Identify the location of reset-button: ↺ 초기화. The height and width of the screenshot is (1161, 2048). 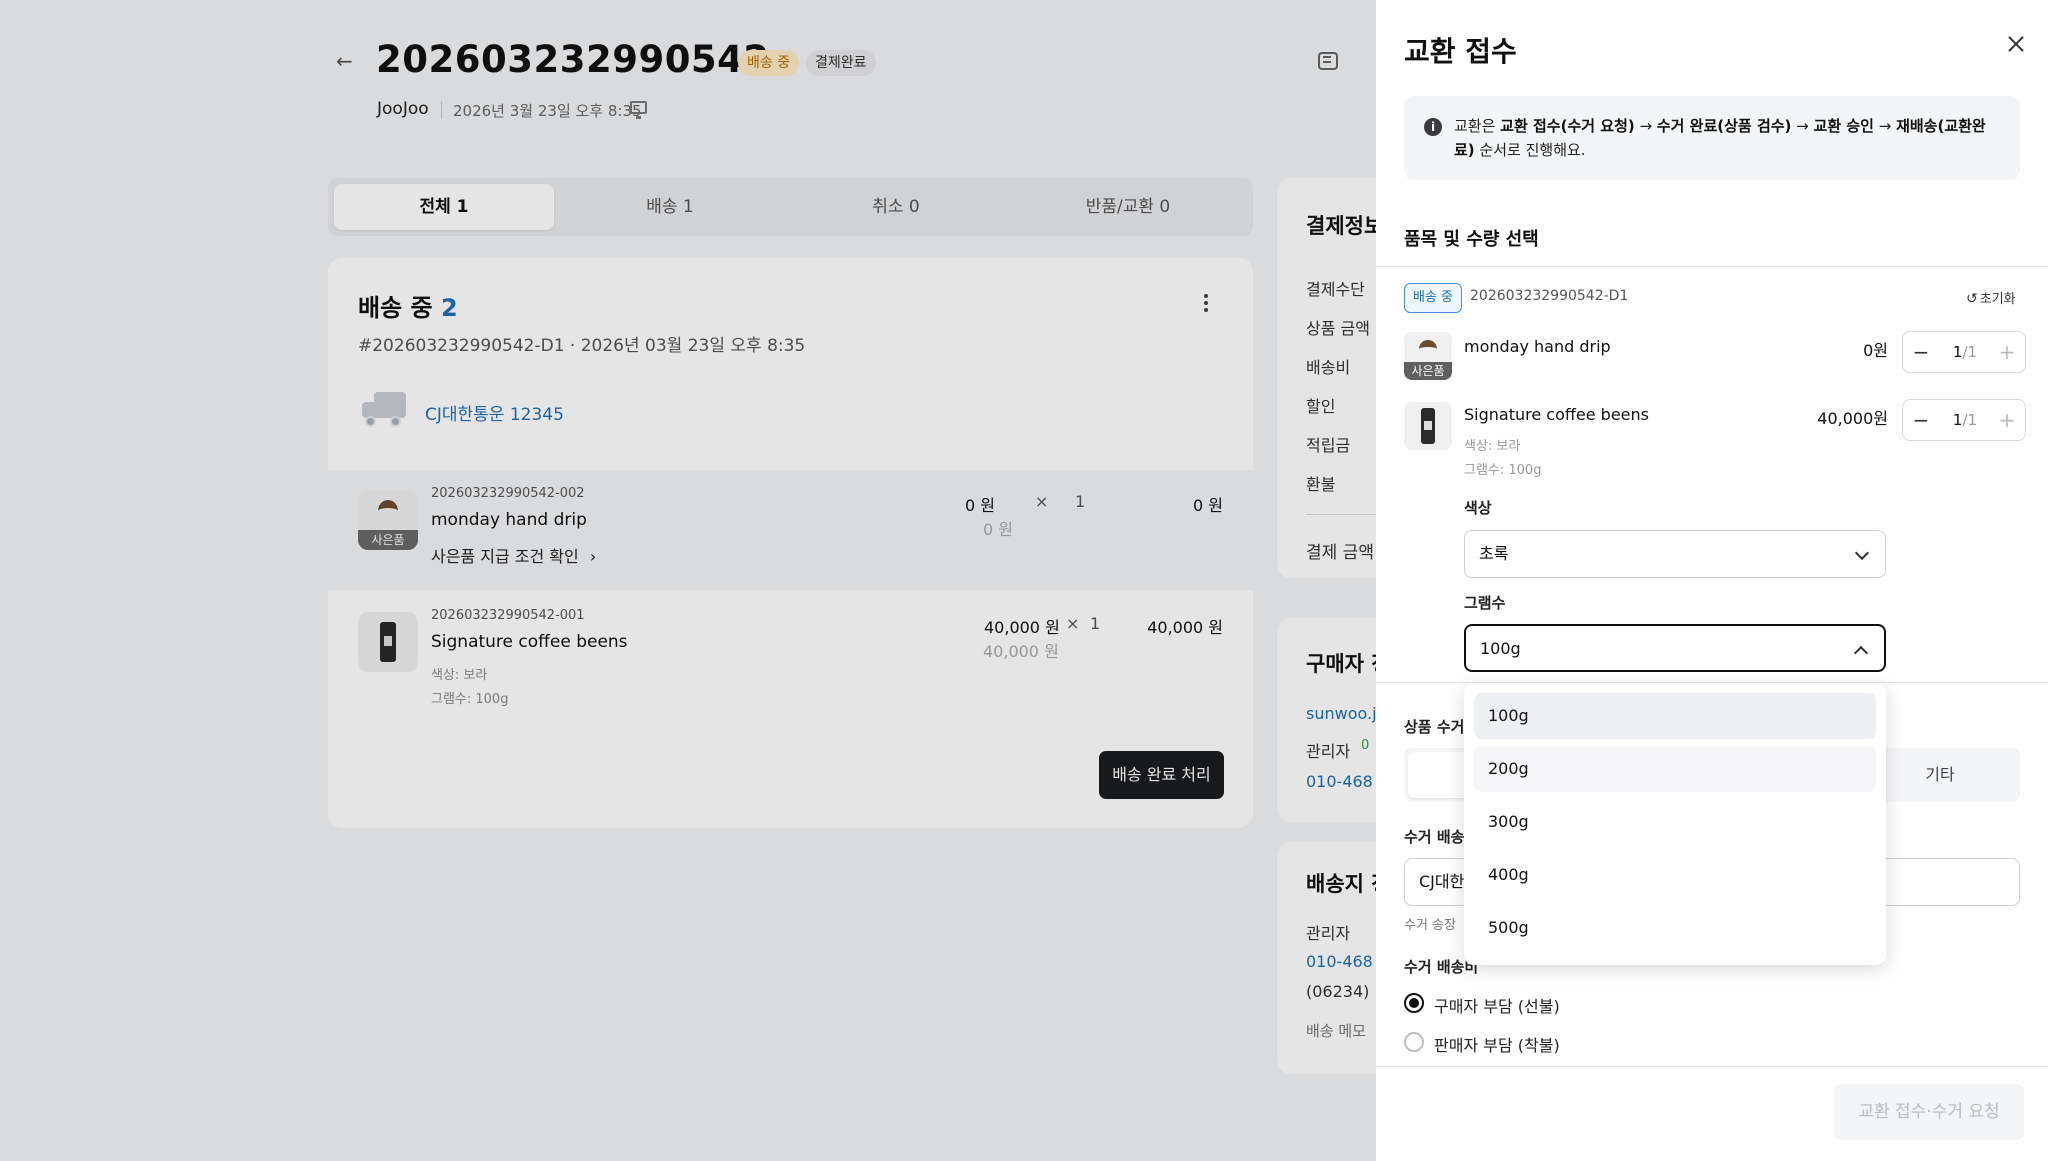
(1991, 297).